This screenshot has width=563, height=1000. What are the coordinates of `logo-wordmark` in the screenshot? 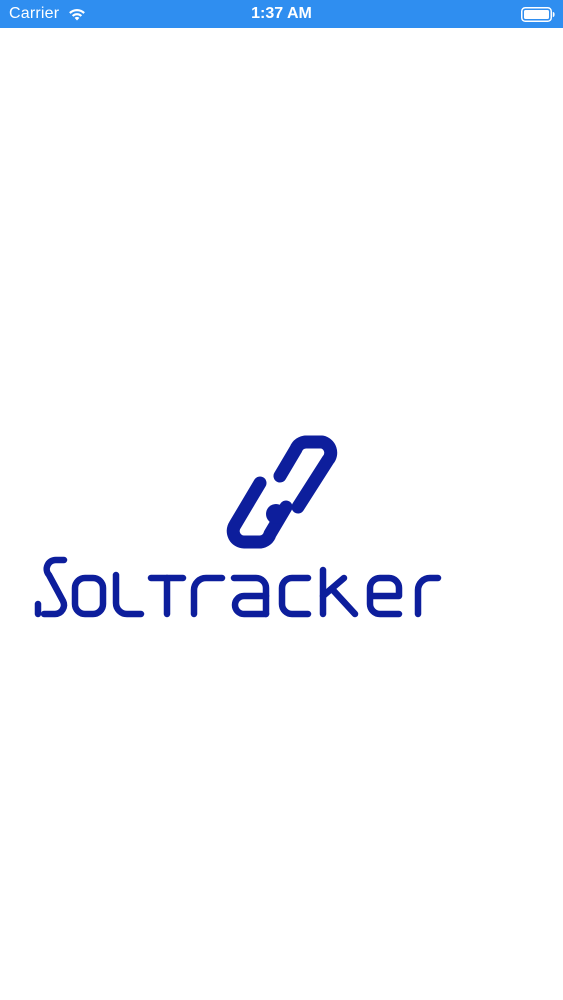 It's located at (238, 587).